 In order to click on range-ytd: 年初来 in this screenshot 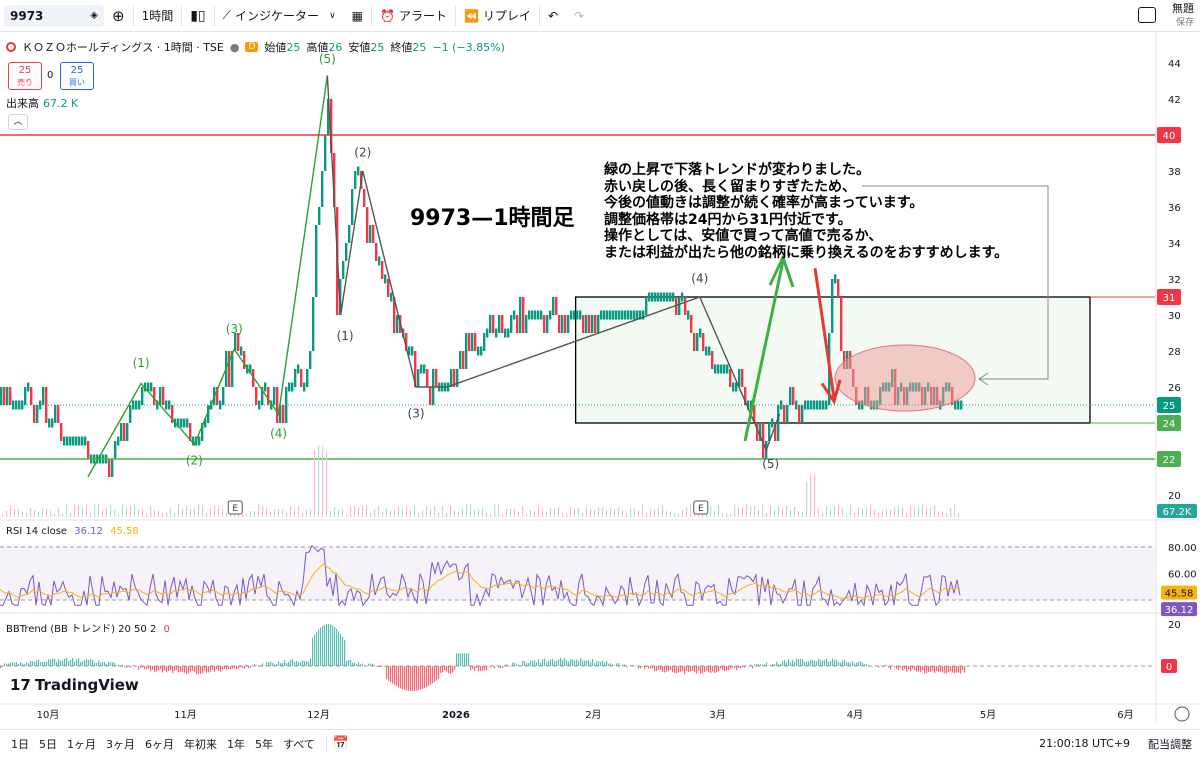, I will do `click(200, 744)`.